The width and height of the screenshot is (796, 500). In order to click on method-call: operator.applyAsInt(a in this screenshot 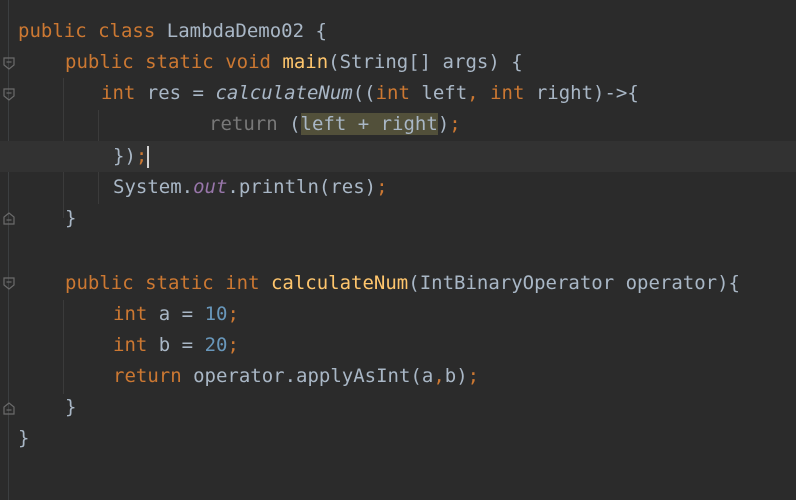, I will do `click(313, 376)`.